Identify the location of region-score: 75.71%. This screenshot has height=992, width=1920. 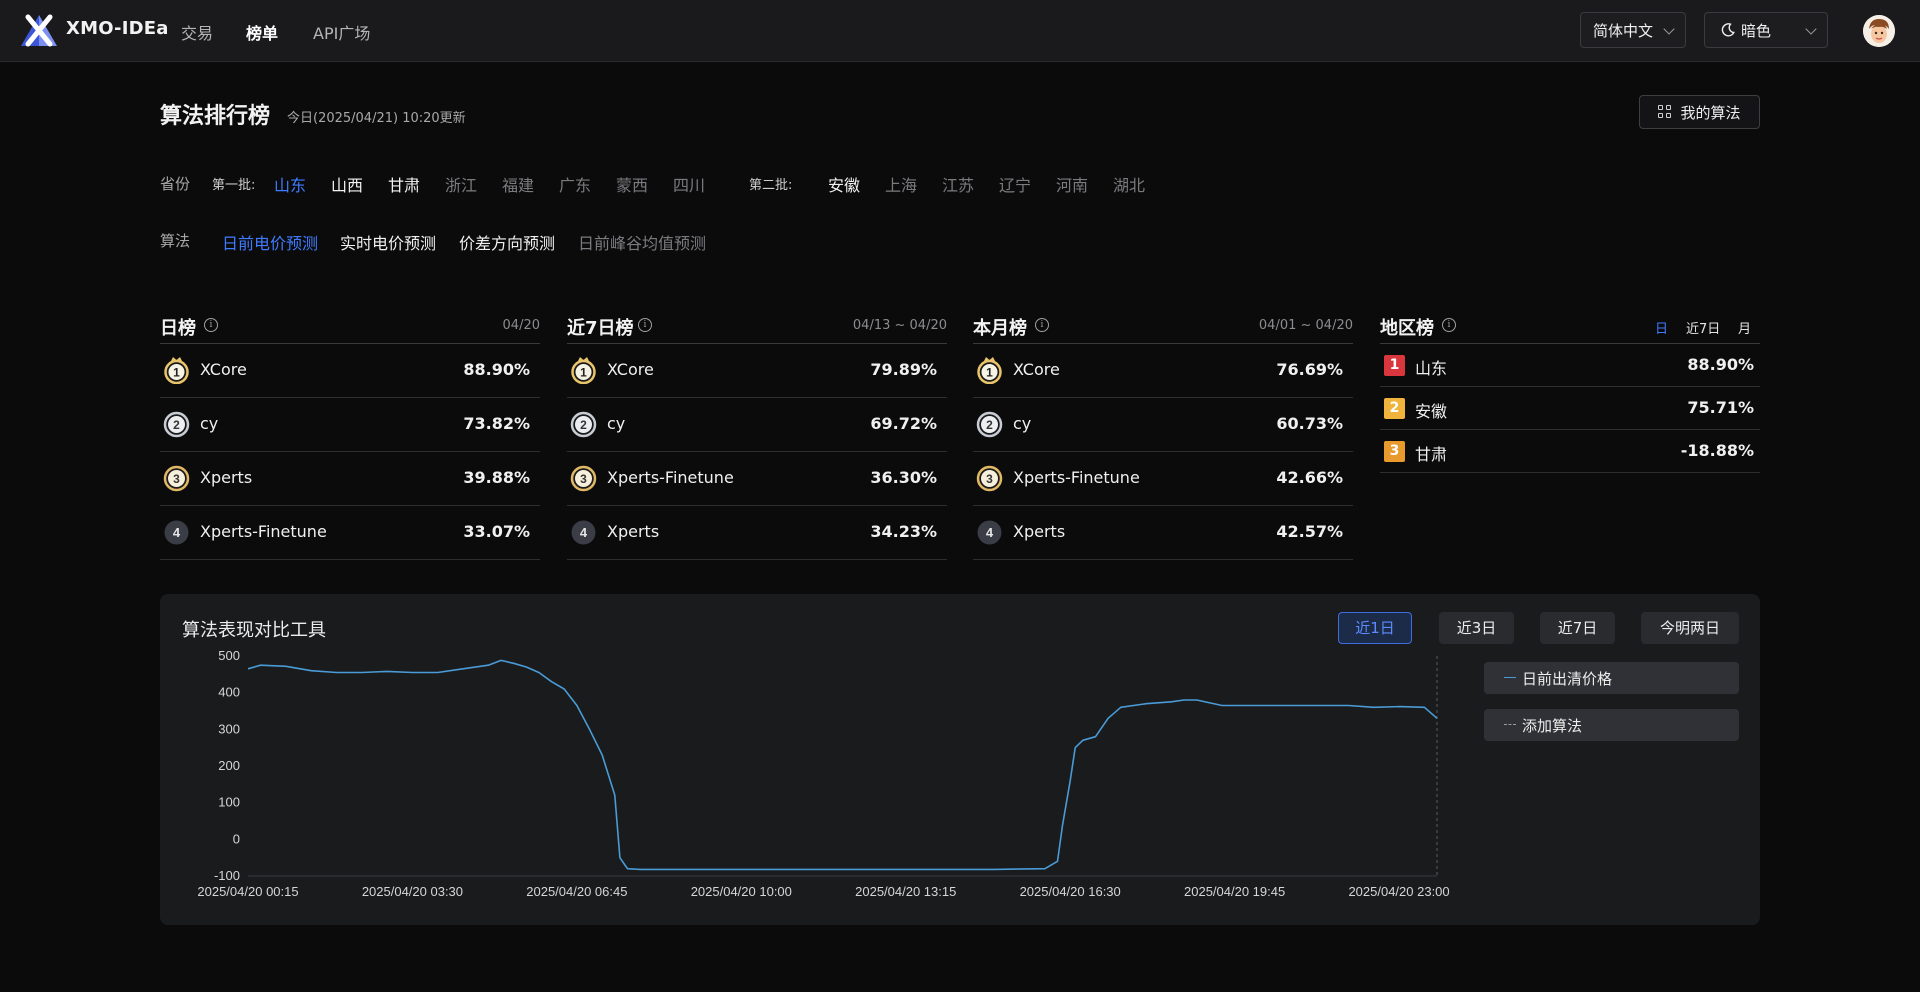
(1720, 407).